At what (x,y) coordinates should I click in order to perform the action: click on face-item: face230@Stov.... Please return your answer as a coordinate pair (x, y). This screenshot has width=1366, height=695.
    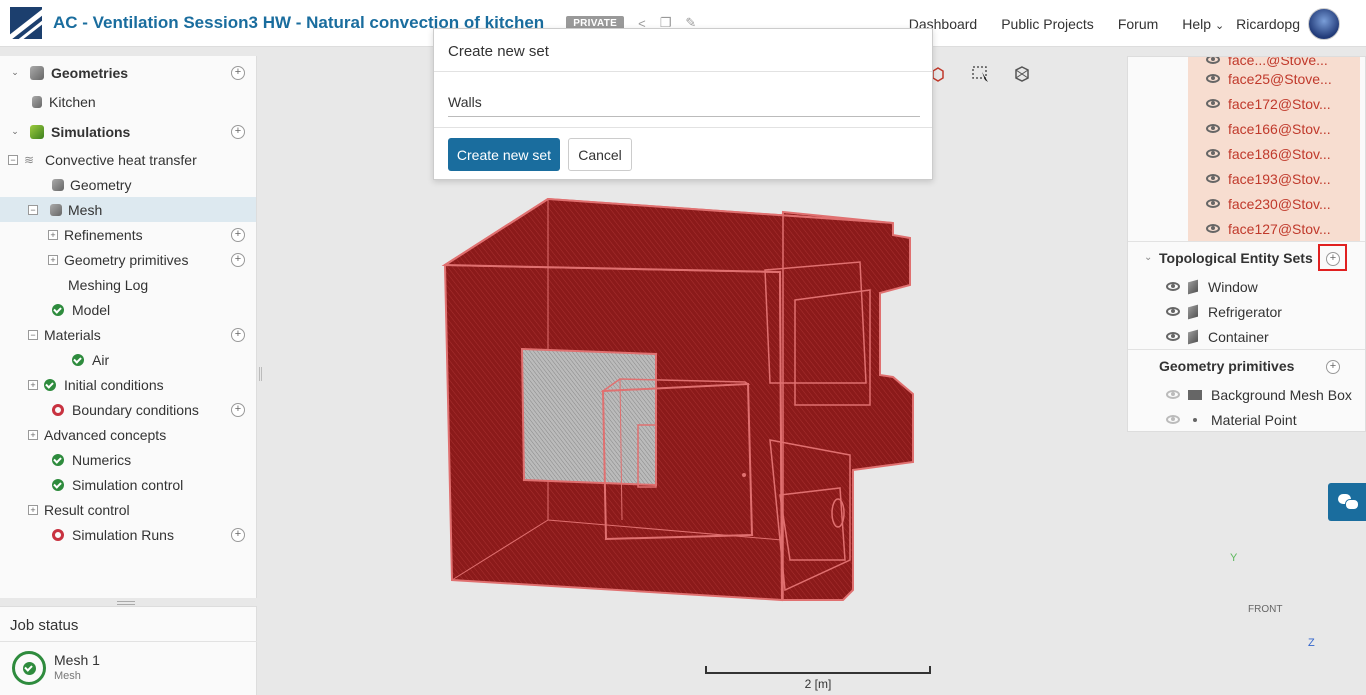
    Looking at the image, I should click on (1268, 203).